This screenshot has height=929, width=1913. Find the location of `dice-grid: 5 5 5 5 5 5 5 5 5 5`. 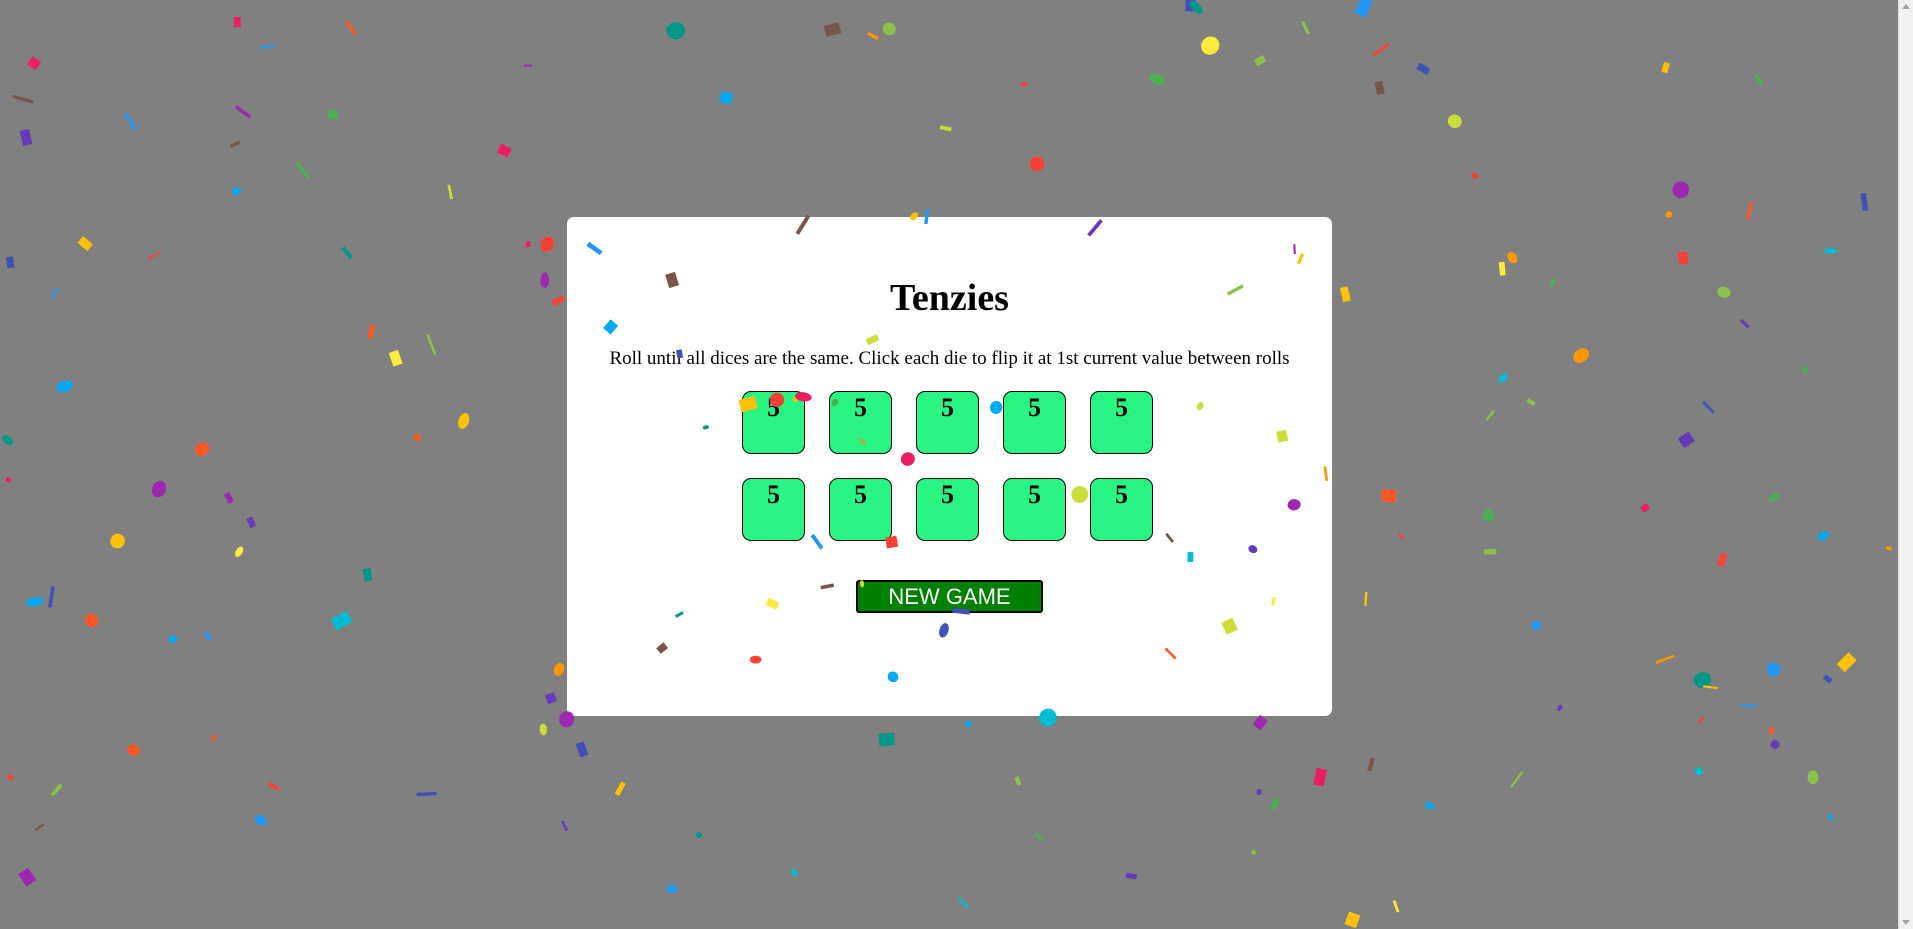

dice-grid: 5 5 5 5 5 5 5 5 5 5 is located at coordinates (947, 466).